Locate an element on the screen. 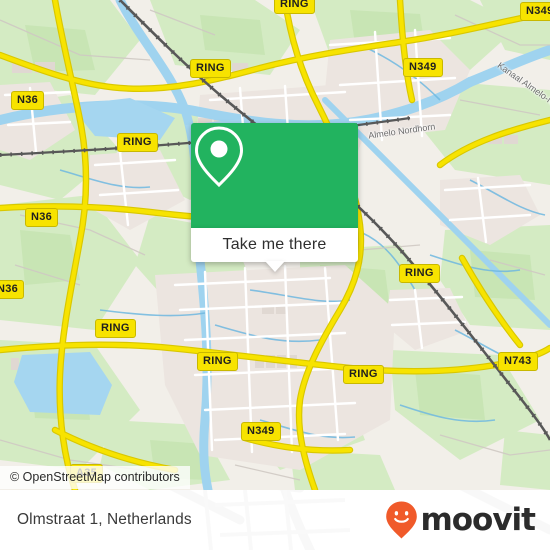  take-me-there-label: Take me there is located at coordinates (274, 244).